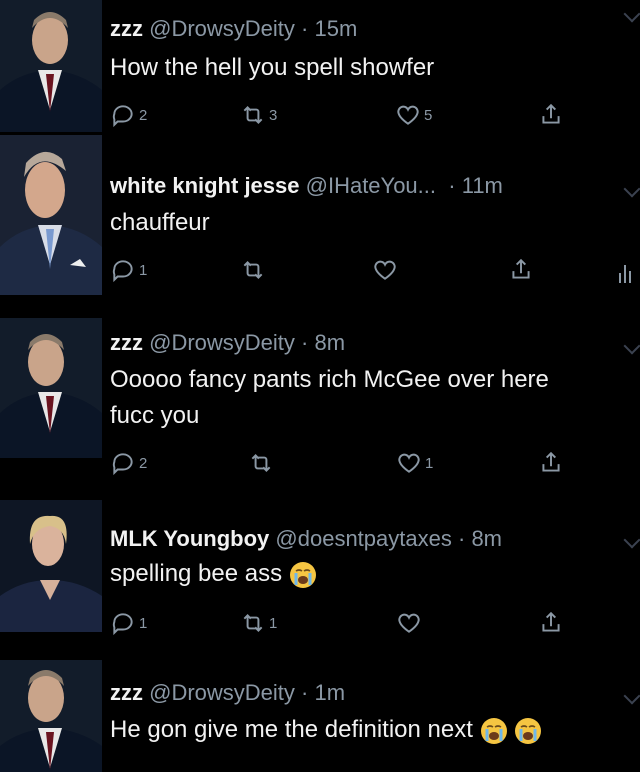  What do you see at coordinates (363, 538) in the screenshot?
I see `user-handle: @doesntpaytaxes` at bounding box center [363, 538].